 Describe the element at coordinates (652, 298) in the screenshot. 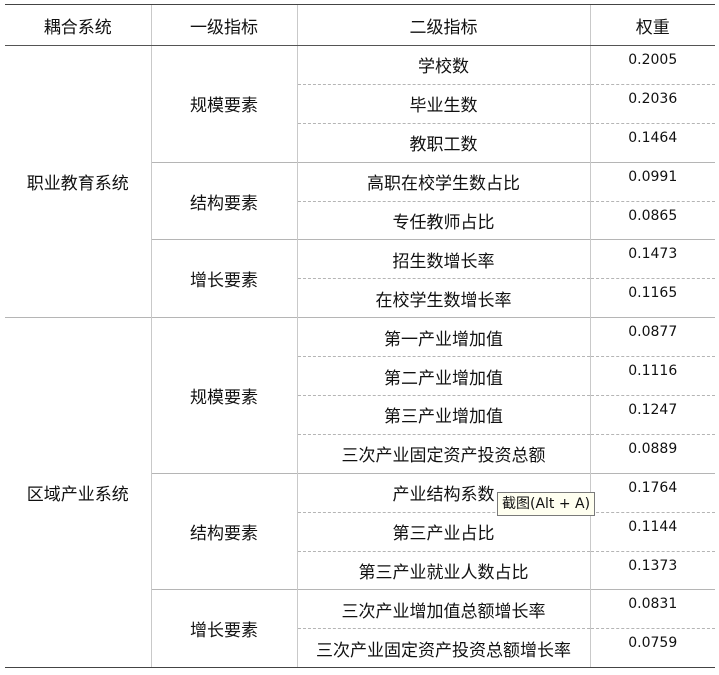

I see `weight-cell: 0.1165` at that location.